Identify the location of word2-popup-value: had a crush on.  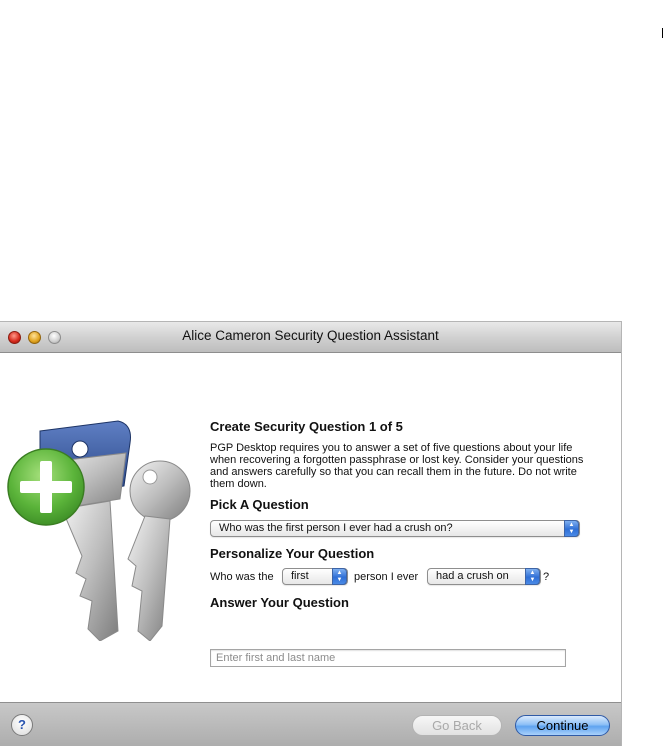
(472, 576).